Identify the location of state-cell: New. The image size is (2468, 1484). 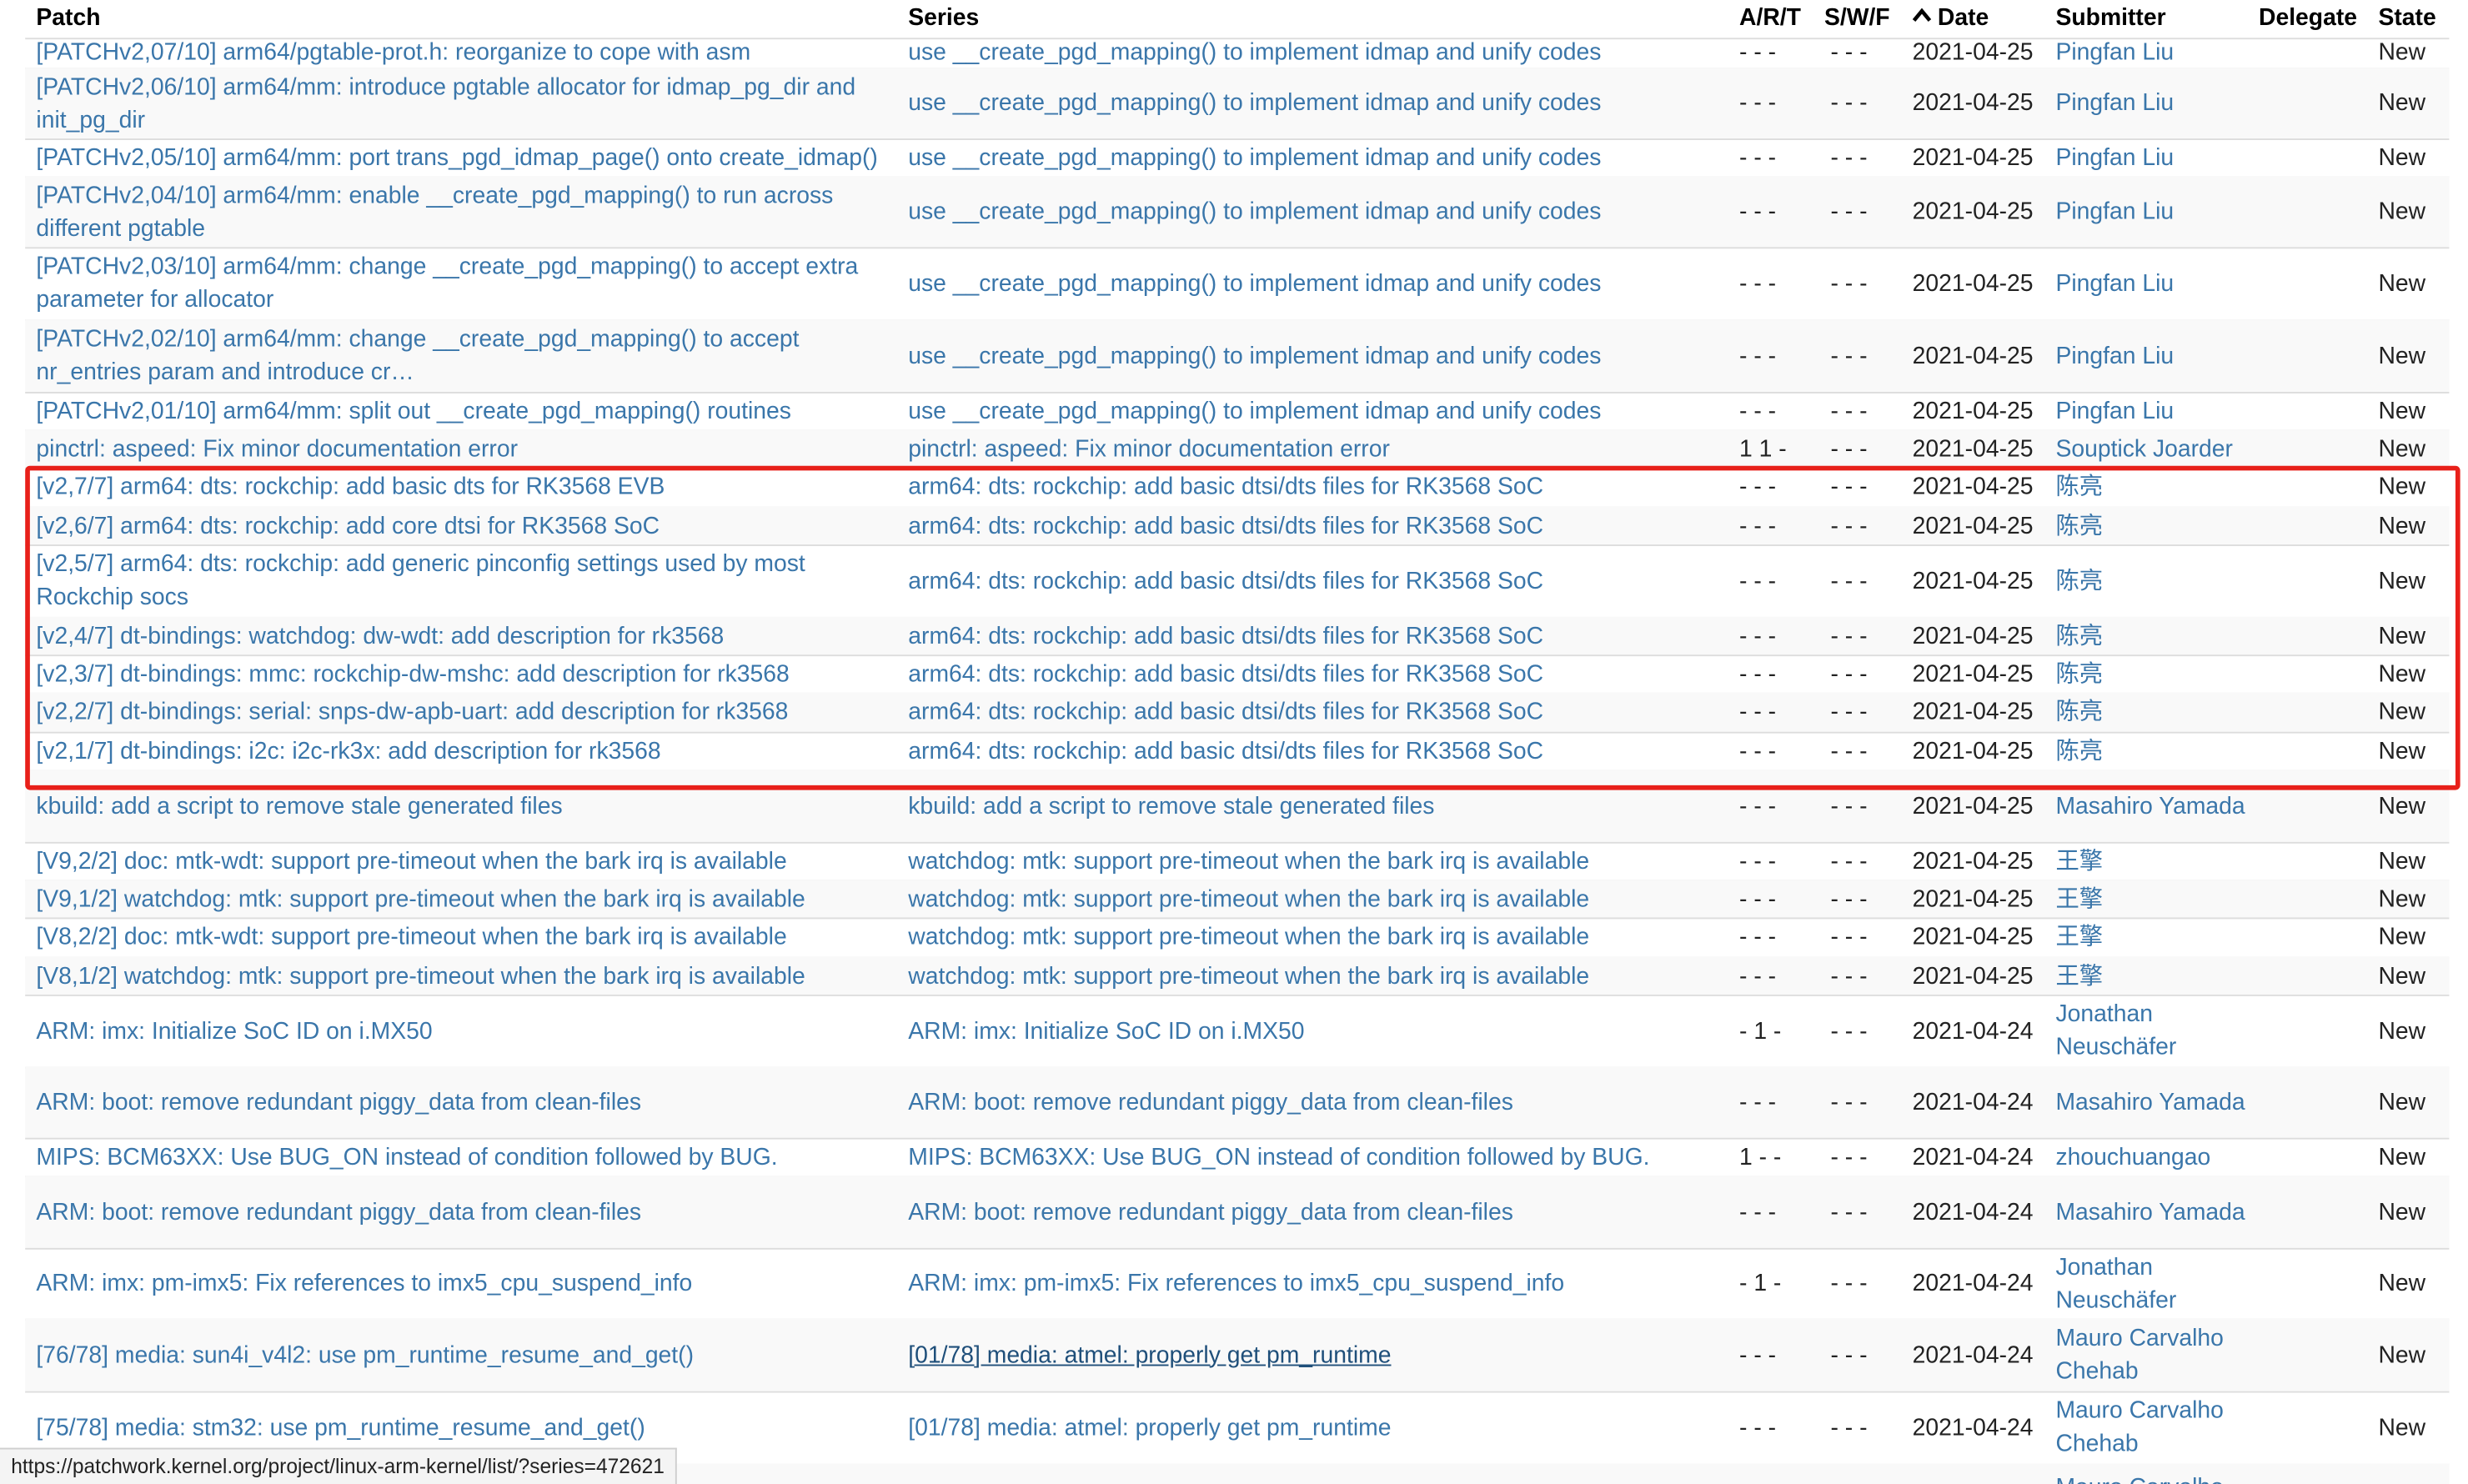
(2402, 806).